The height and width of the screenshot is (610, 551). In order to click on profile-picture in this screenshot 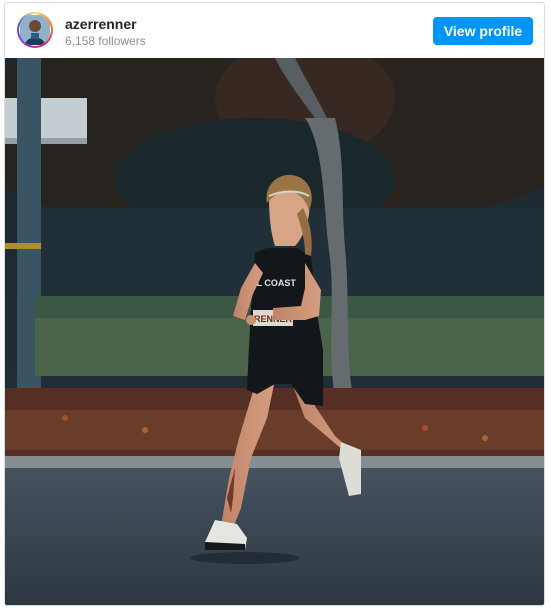, I will do `click(35, 30)`.